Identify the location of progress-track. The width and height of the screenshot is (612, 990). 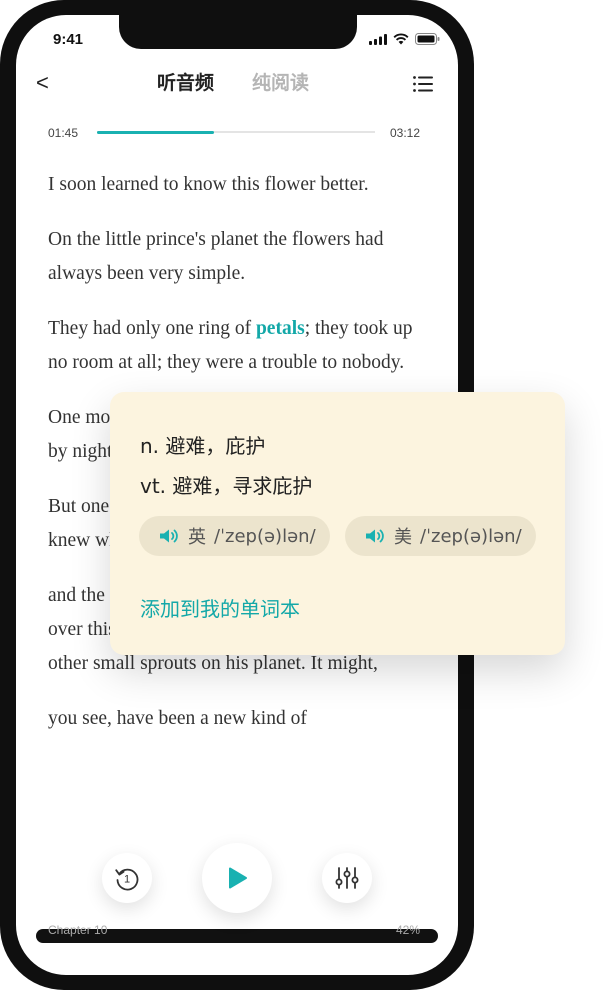
(236, 132).